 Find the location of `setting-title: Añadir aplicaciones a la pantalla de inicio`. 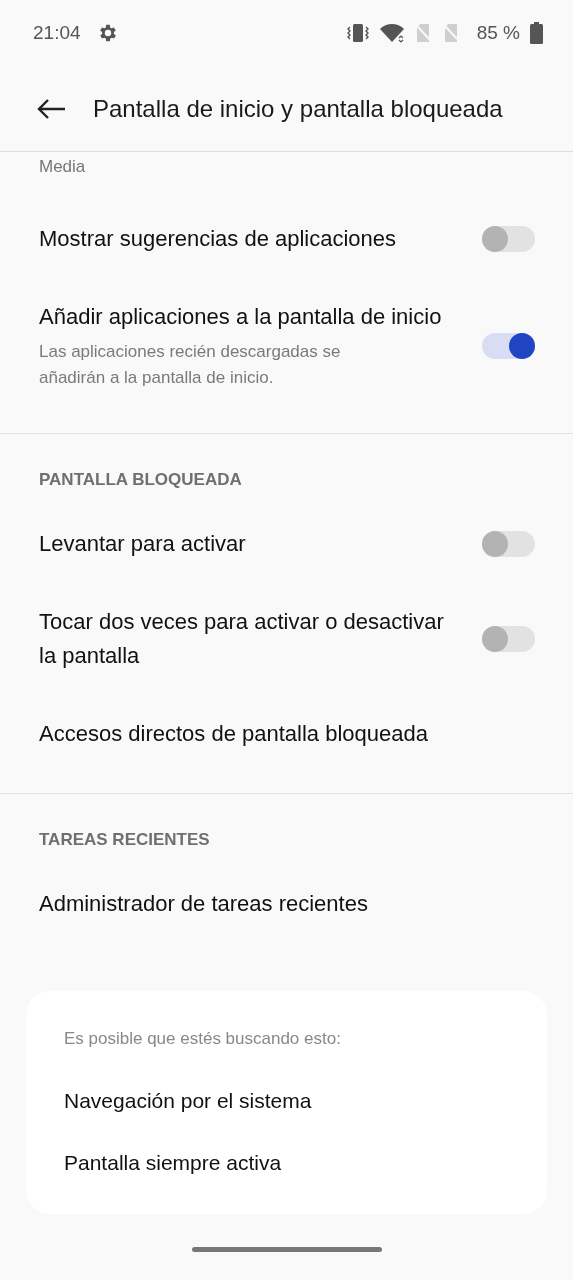

setting-title: Añadir aplicaciones a la pantalla de inicio is located at coordinates (241, 317).